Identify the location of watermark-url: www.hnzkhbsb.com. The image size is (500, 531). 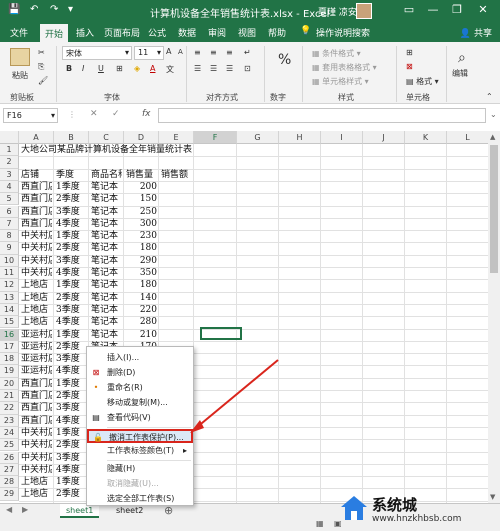
(417, 519).